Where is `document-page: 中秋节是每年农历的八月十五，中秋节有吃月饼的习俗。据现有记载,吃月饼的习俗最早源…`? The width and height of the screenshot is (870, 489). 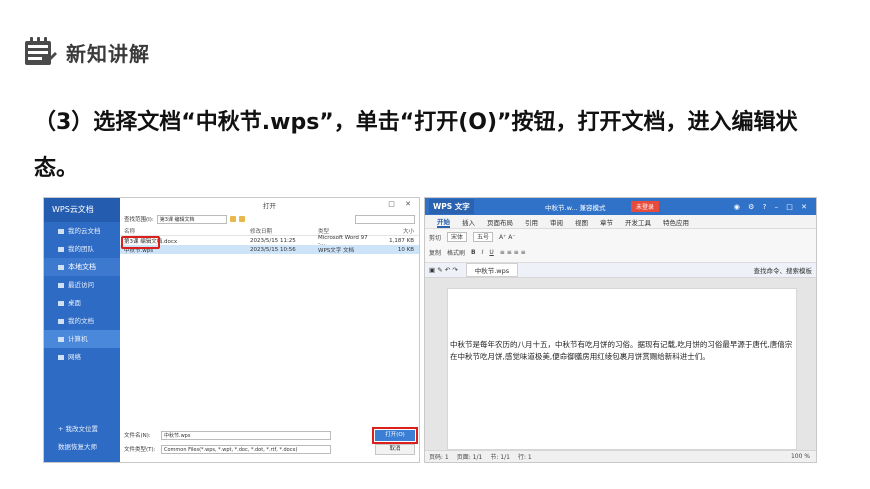 document-page: 中秋节是每年农历的八月十五，中秋节有吃月饼的习俗。据现有记载,吃月饼的习俗最早源… is located at coordinates (622, 369).